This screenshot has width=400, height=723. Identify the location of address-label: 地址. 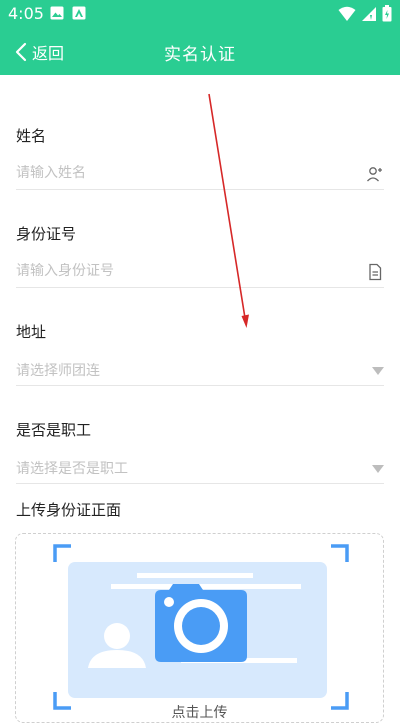
(31, 332).